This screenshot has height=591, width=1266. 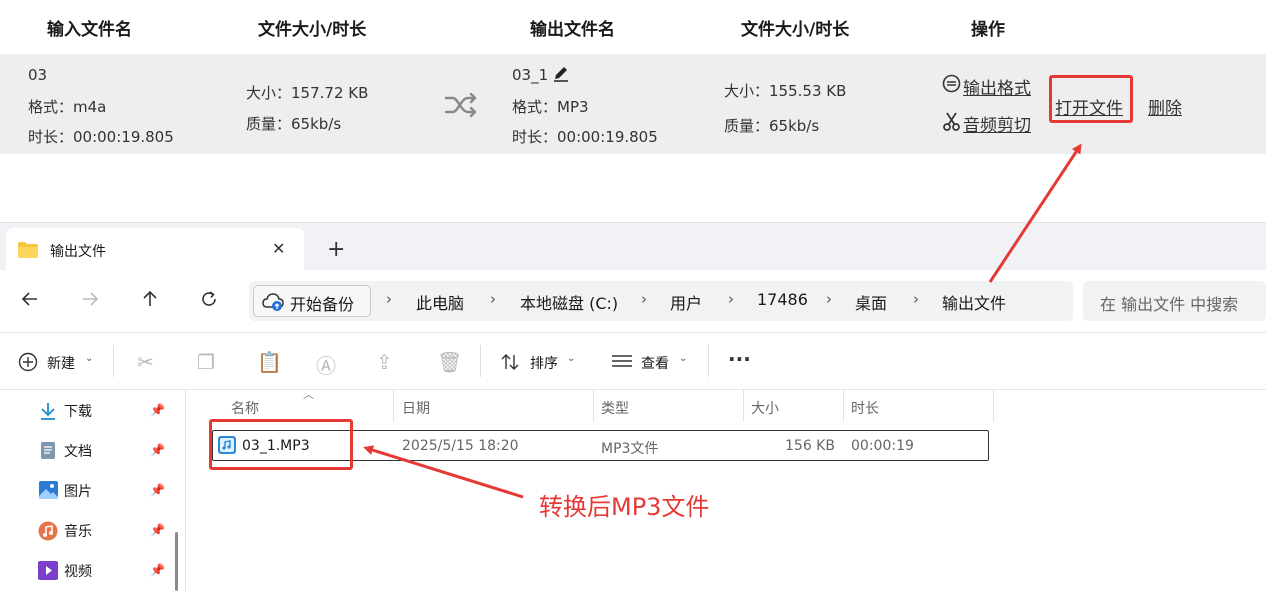 I want to click on arrow-to-mp3-file, so click(x=443, y=472).